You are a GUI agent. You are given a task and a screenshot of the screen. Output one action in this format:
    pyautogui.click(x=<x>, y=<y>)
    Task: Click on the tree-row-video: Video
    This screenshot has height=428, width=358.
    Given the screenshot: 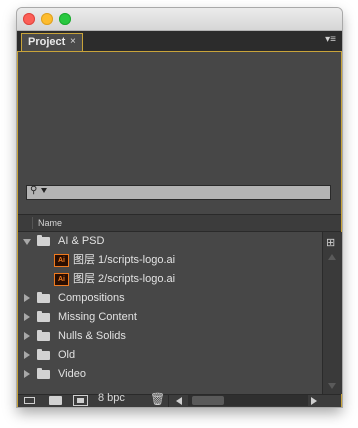 What is the action you would take?
    pyautogui.click(x=170, y=374)
    